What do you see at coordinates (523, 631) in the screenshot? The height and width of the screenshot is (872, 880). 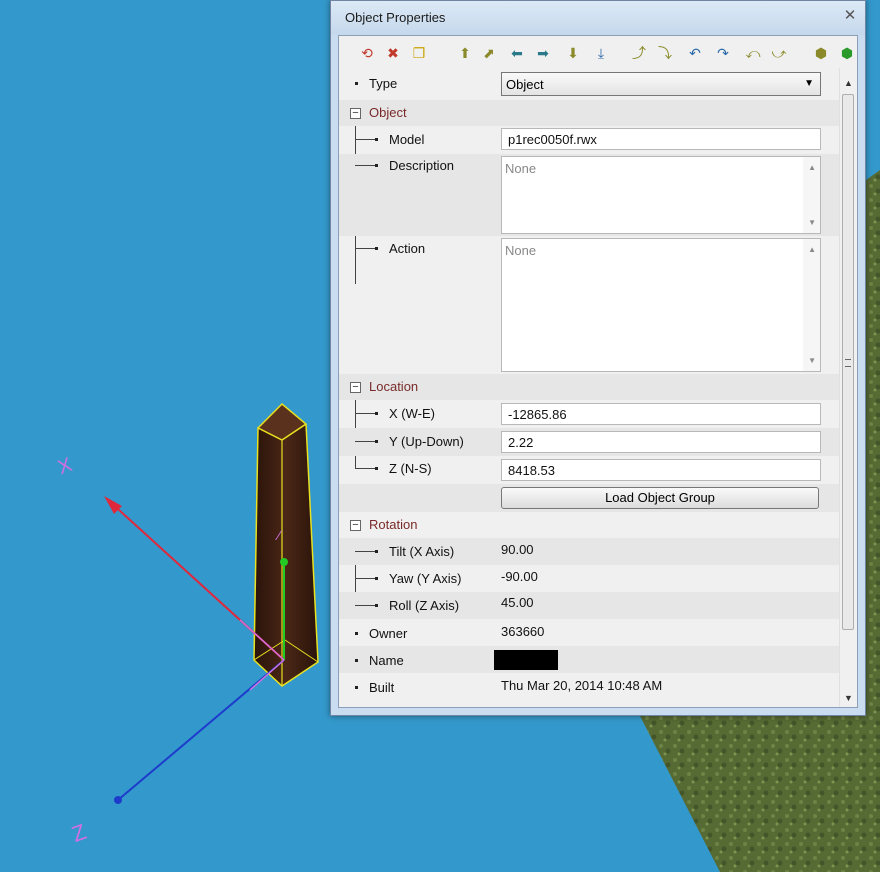 I see `owner-value: 363660` at bounding box center [523, 631].